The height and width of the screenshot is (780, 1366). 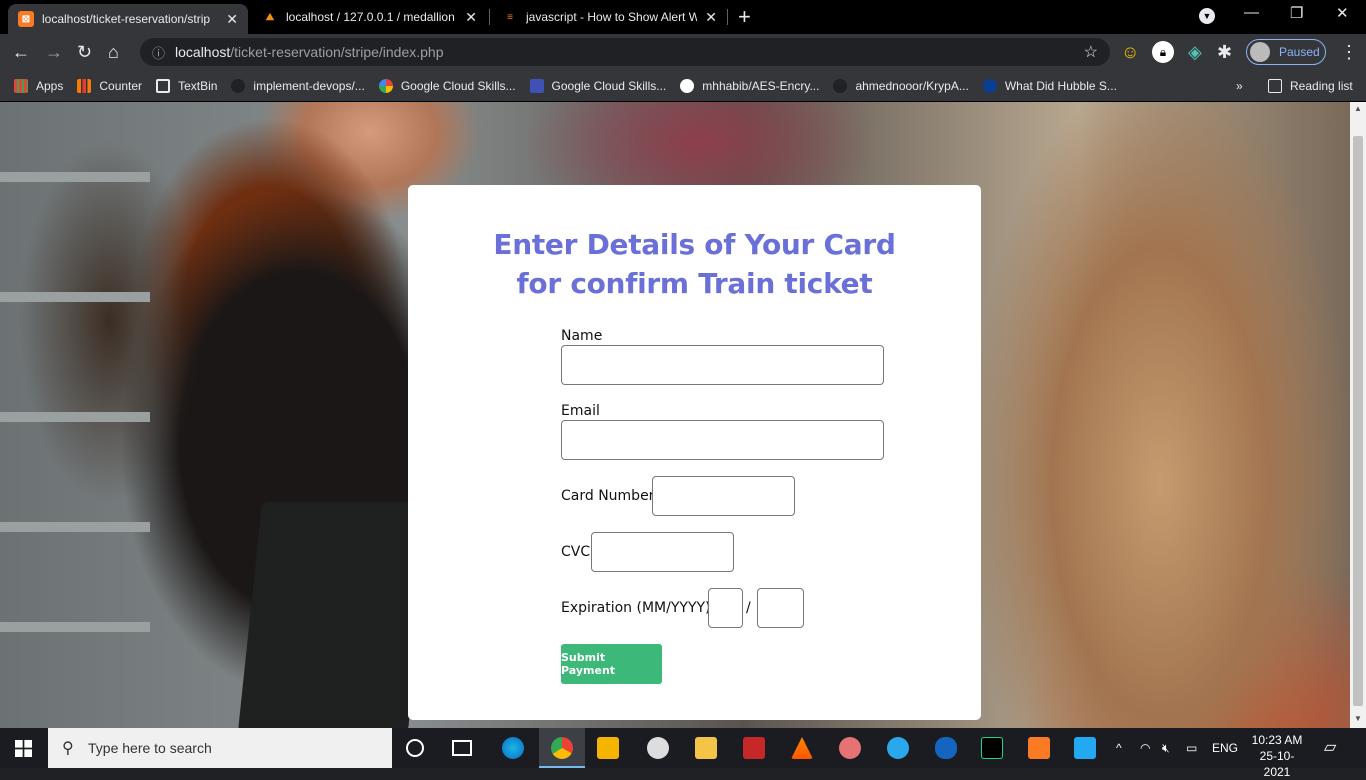 What do you see at coordinates (662, 552) in the screenshot?
I see `cvc-input` at bounding box center [662, 552].